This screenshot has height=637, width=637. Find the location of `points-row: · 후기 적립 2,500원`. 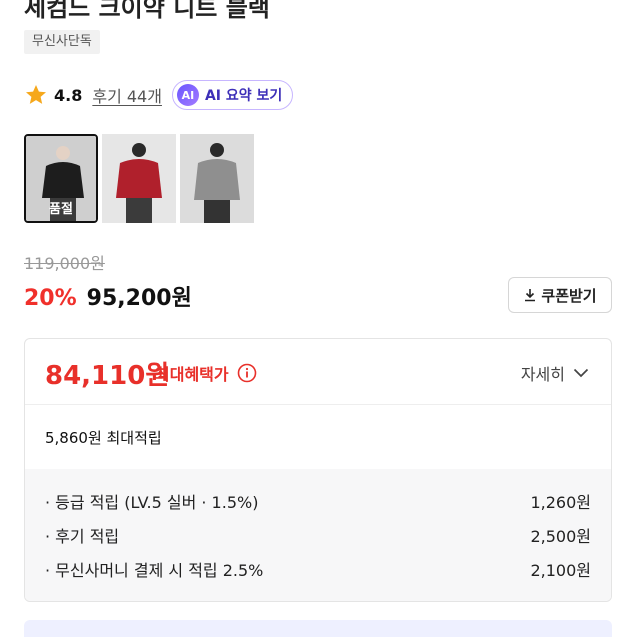

points-row: · 후기 적립 2,500원 is located at coordinates (318, 535).